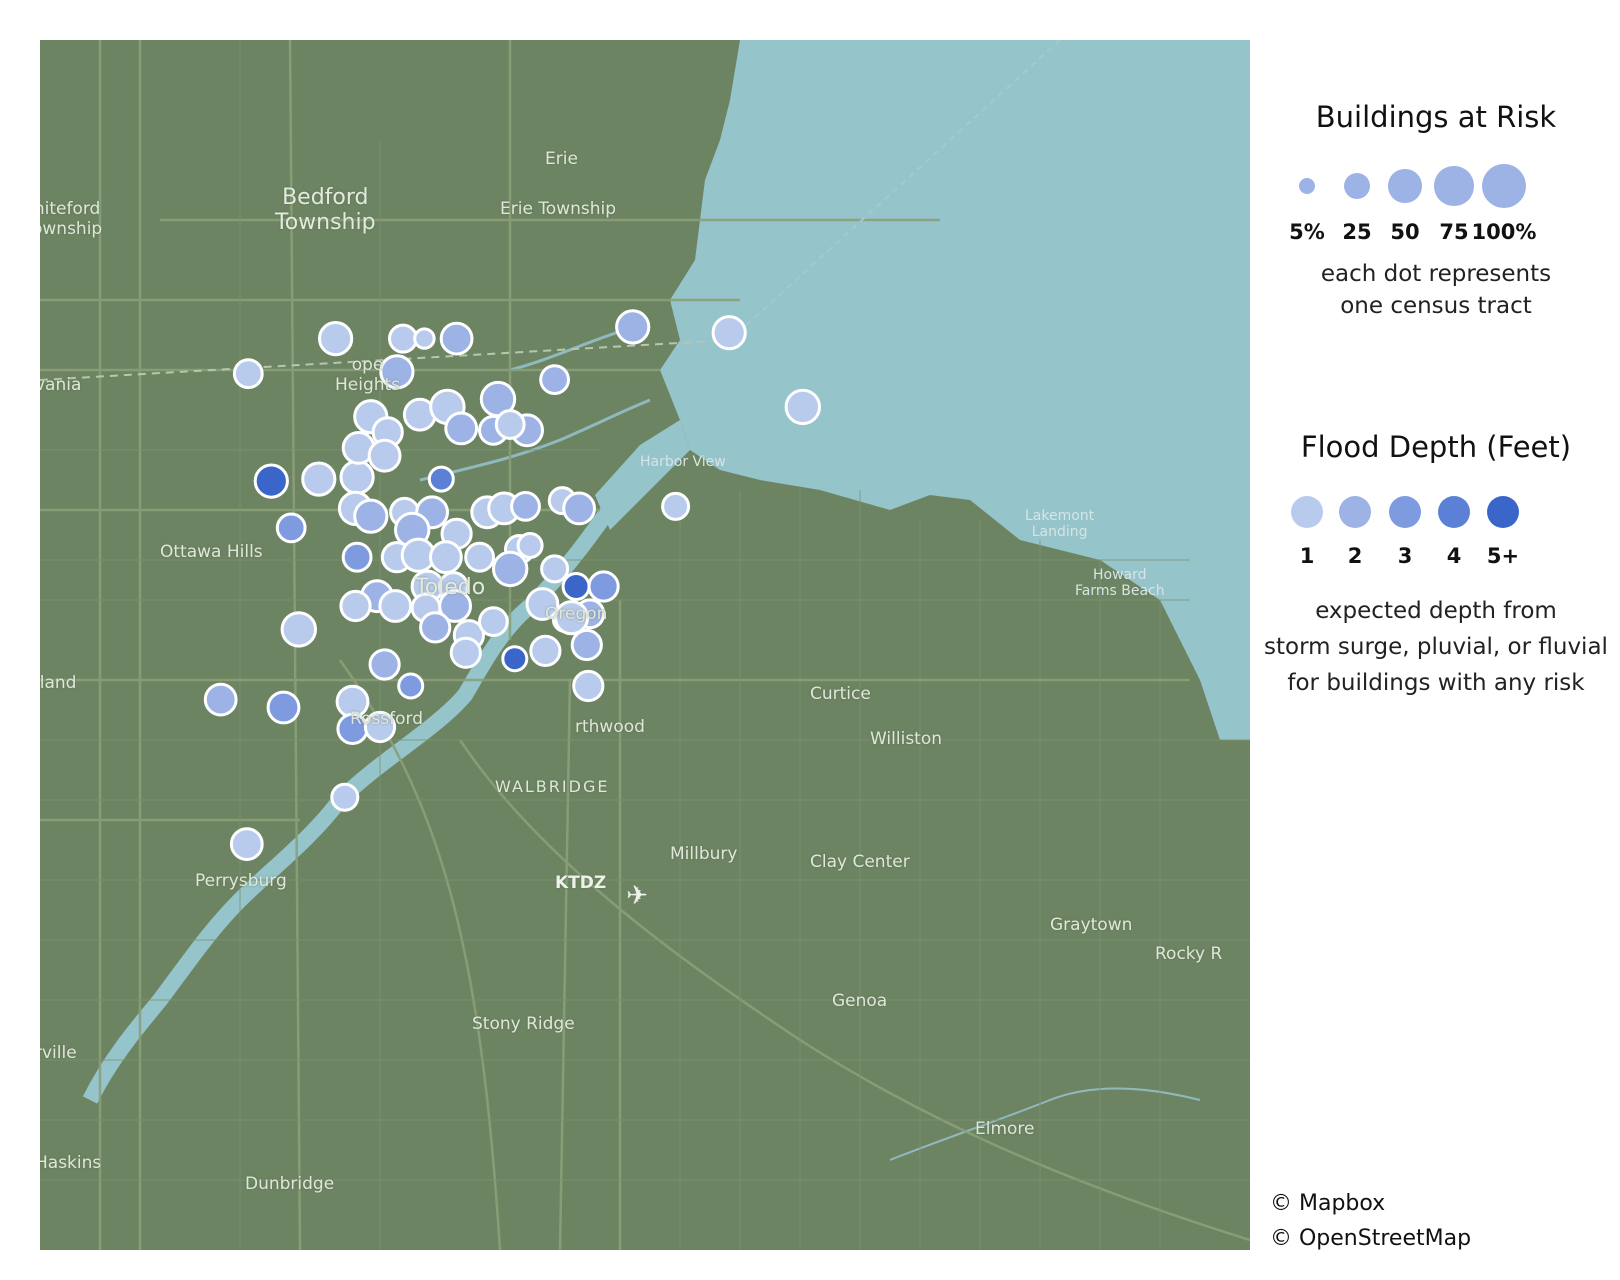  Describe the element at coordinates (71, 1163) in the screenshot. I see `label-haskins: Haskins` at that location.